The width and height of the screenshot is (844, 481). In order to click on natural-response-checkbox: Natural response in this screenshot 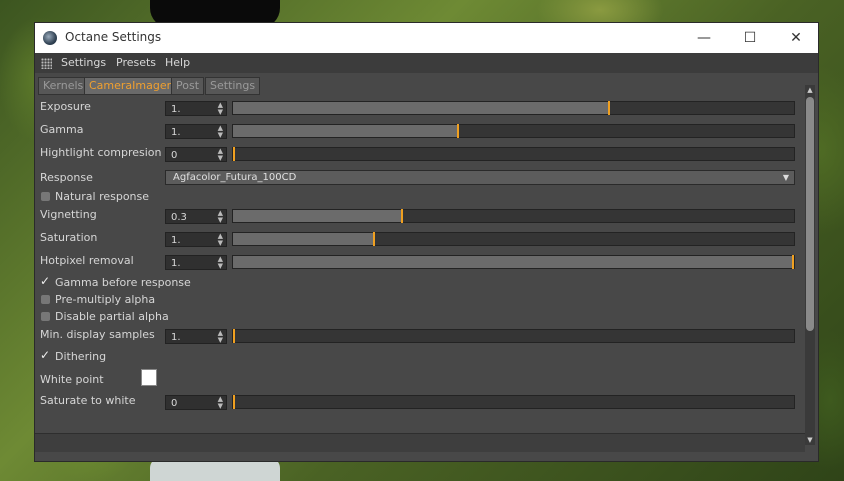, I will do `click(95, 196)`.